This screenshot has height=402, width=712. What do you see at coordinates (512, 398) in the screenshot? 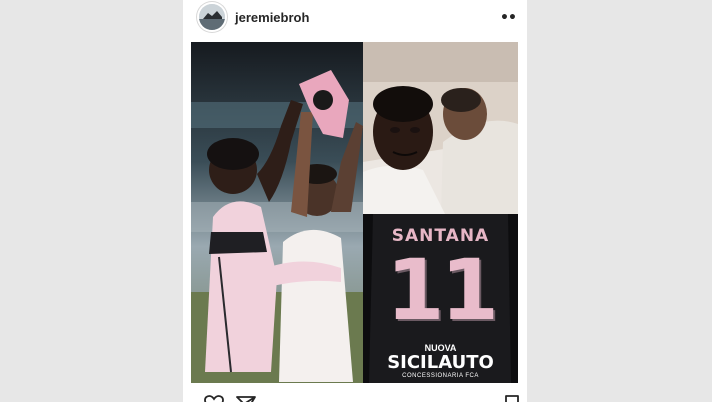
I see `bookmark-icon` at bounding box center [512, 398].